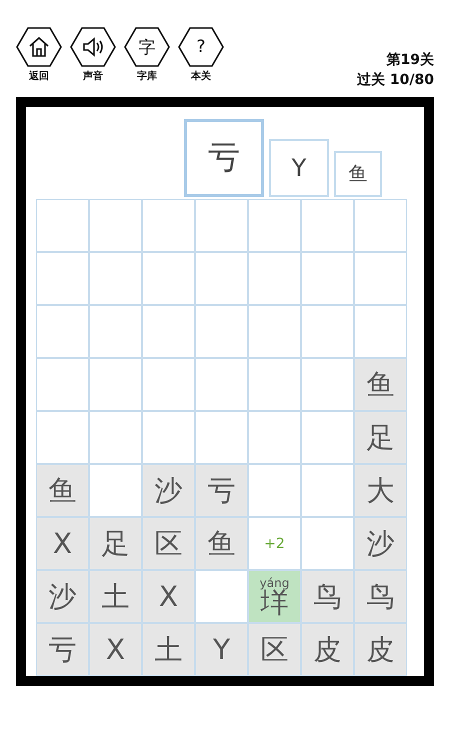  I want to click on pinyin-text: yáng, so click(275, 582).